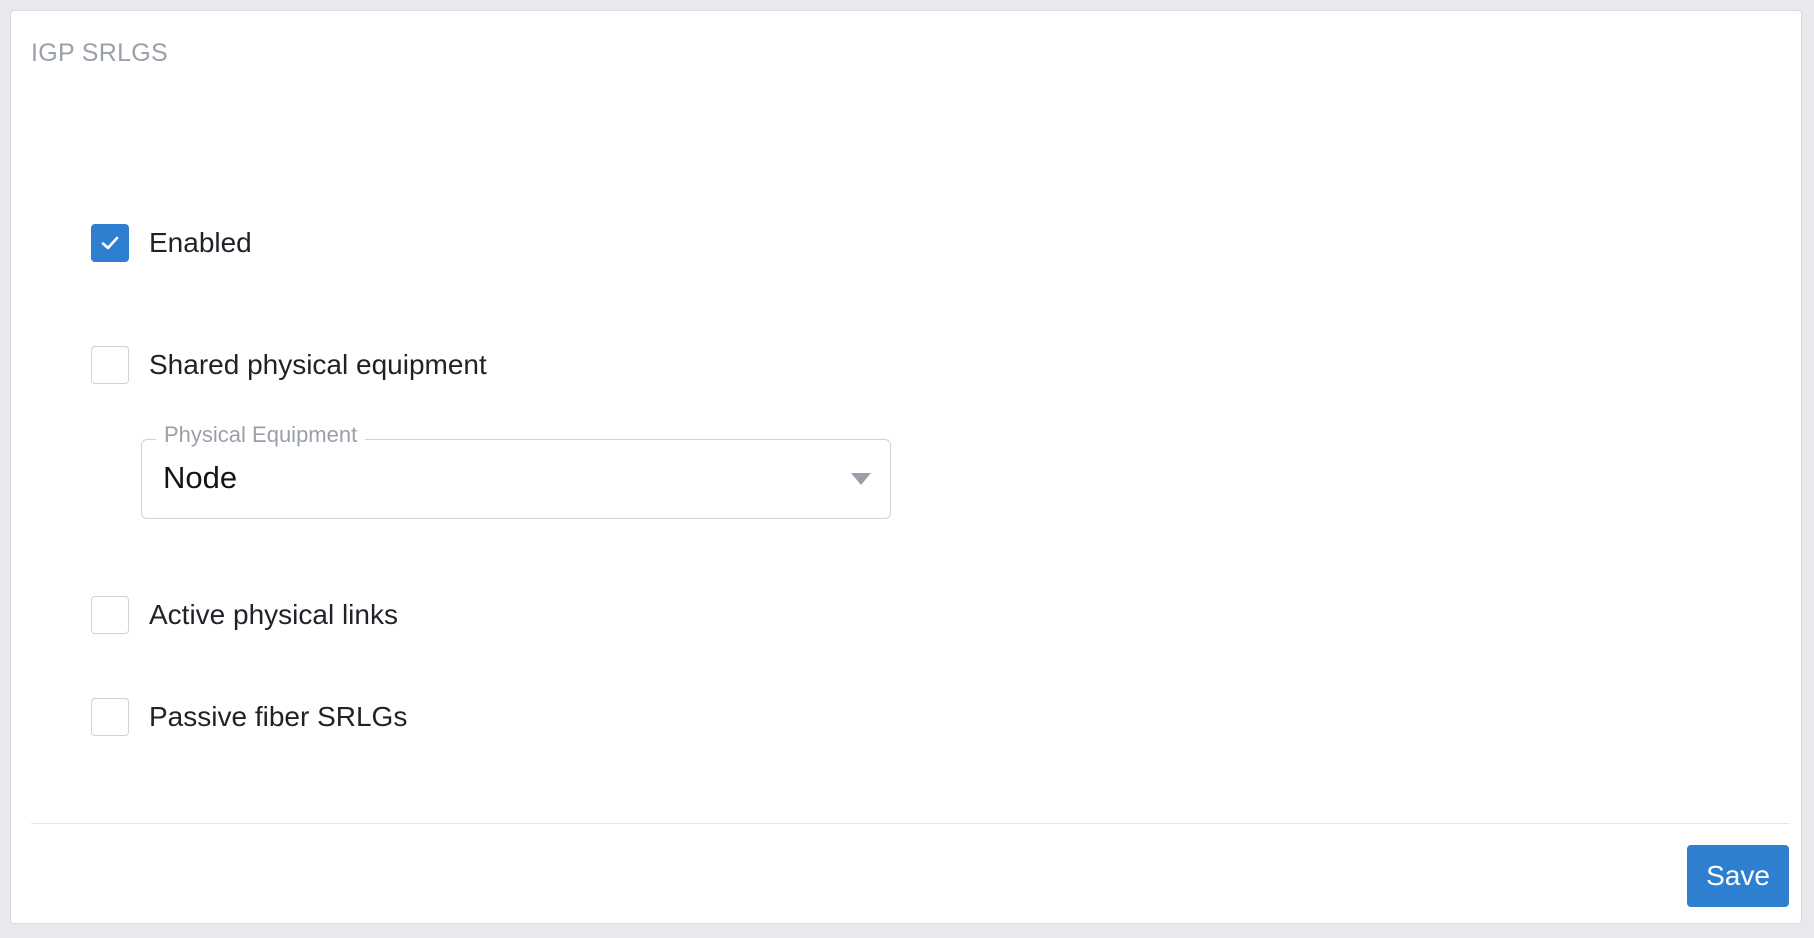 The height and width of the screenshot is (938, 1814). Describe the element at coordinates (200, 242) in the screenshot. I see `enabled-label: Enabled` at that location.